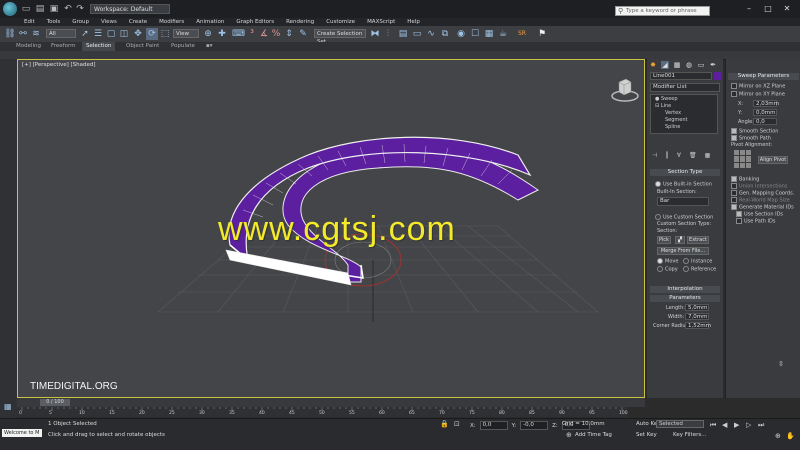 The width and height of the screenshot is (800, 450). Describe the element at coordinates (680, 424) in the screenshot. I see `key-mode-dropdown: Selected` at that location.